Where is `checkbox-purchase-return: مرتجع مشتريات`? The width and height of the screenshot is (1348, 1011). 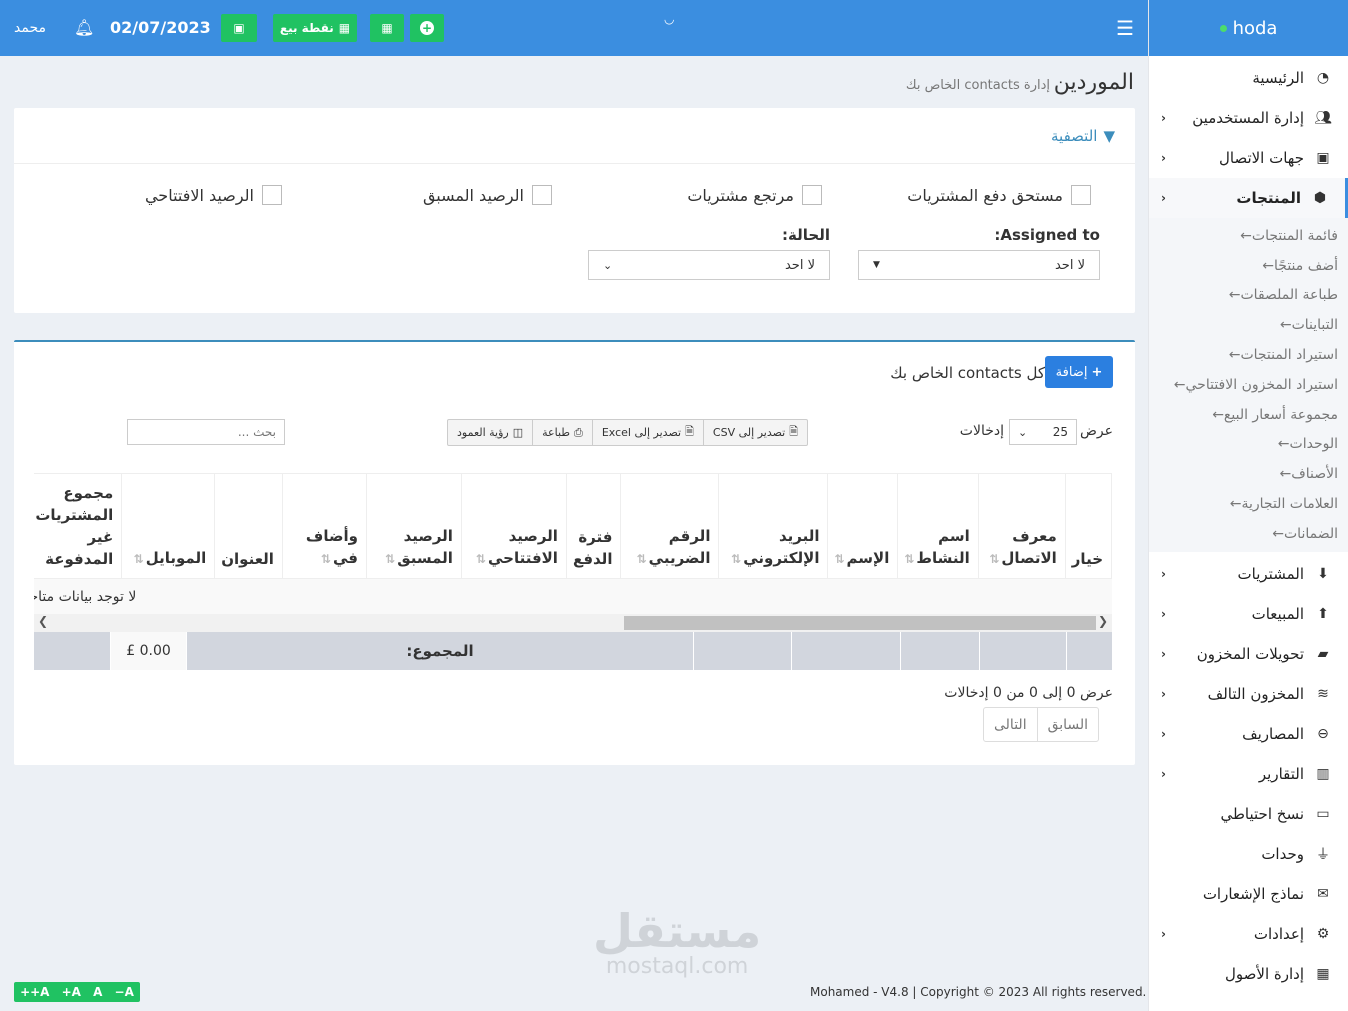 checkbox-purchase-return: مرتجع مشتريات is located at coordinates (754, 195).